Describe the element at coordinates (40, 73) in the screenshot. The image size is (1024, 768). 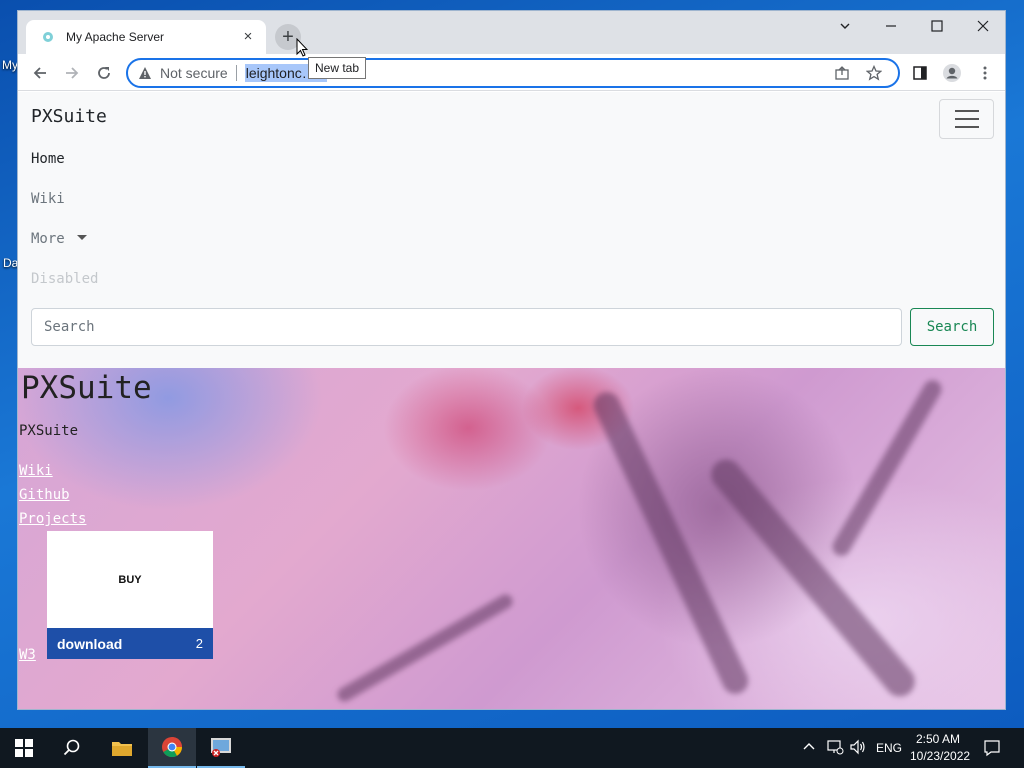
I see `back-icon` at that location.